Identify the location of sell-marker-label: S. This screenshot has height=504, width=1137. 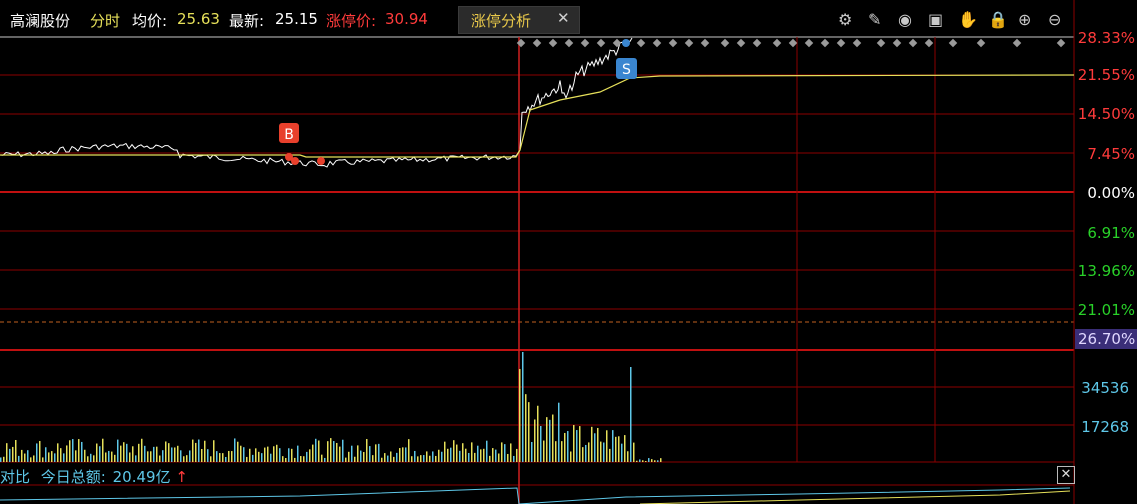
(626, 70).